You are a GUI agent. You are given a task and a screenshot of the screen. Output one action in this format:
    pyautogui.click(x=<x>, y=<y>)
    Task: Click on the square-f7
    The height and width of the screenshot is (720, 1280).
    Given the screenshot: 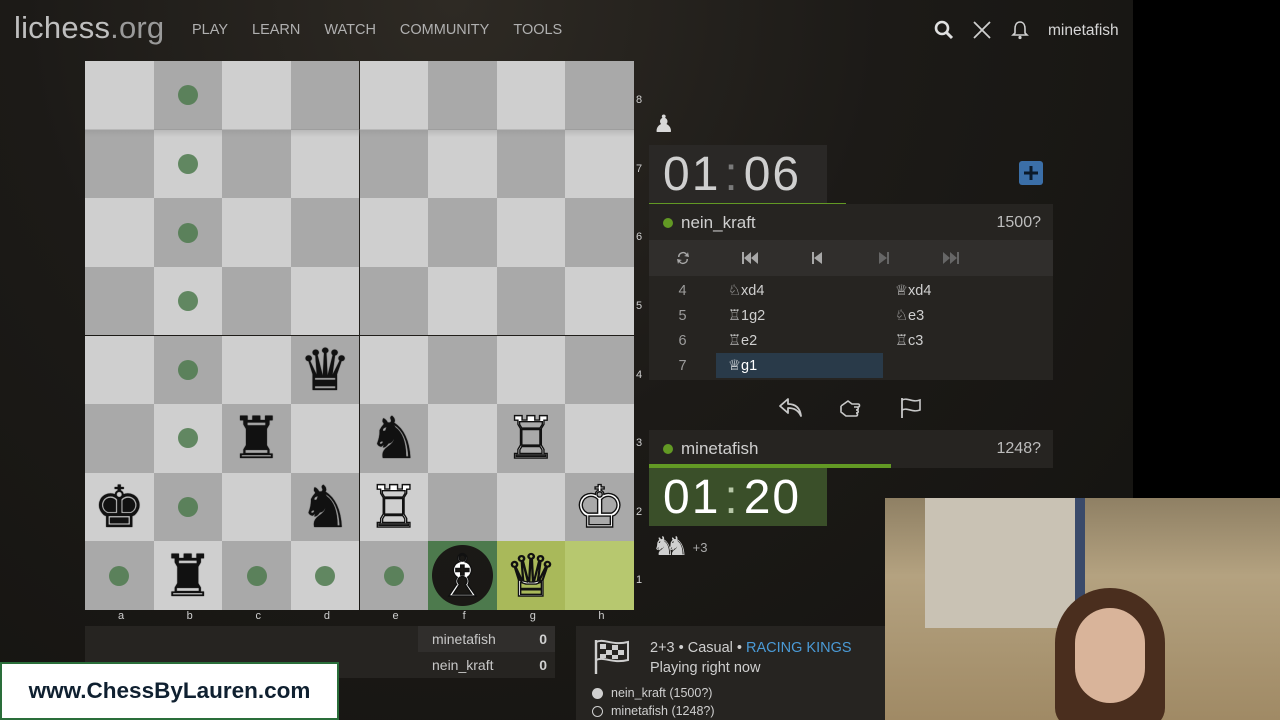 What is the action you would take?
    pyautogui.click(x=462, y=164)
    